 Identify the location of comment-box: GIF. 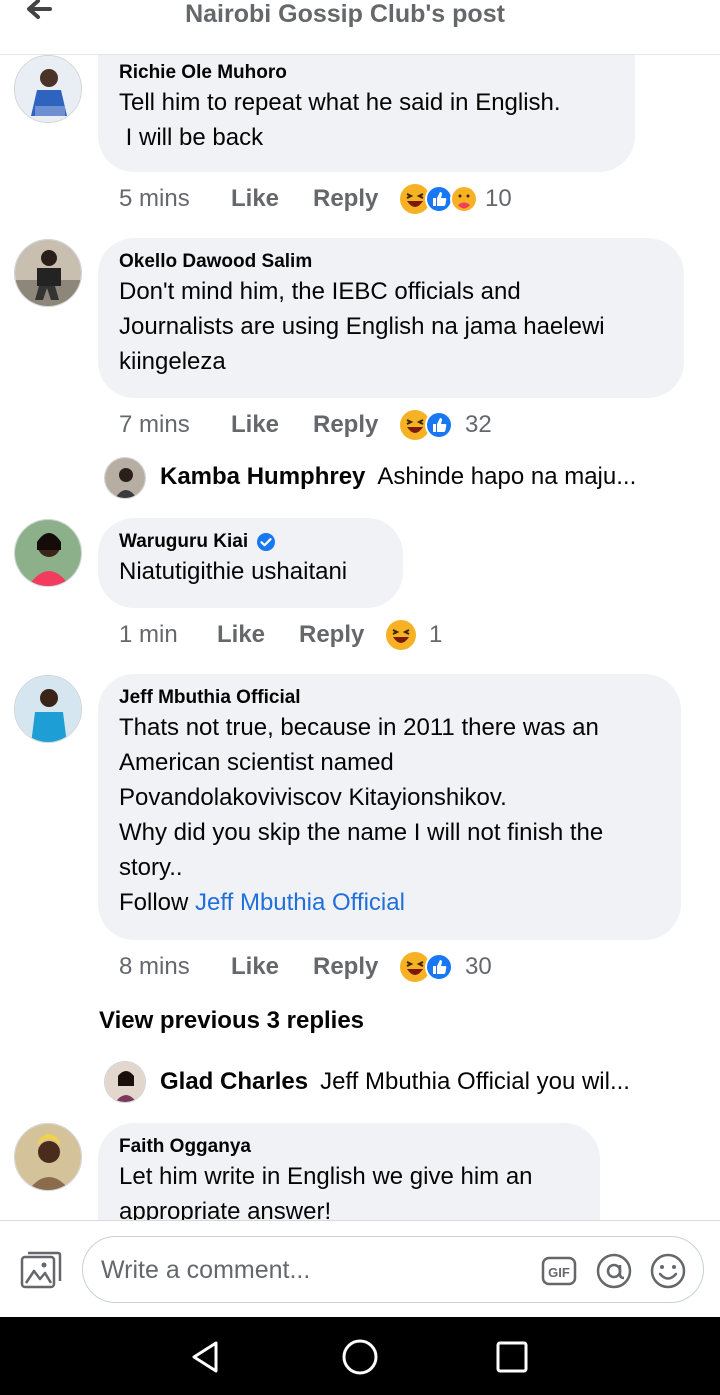
(393, 1269).